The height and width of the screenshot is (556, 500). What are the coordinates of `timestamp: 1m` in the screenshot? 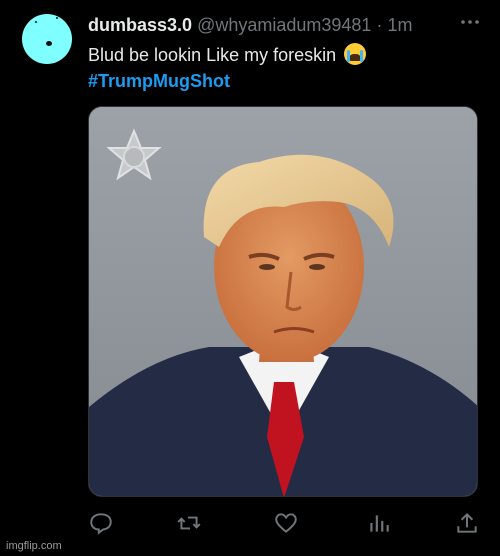 It's located at (399, 25).